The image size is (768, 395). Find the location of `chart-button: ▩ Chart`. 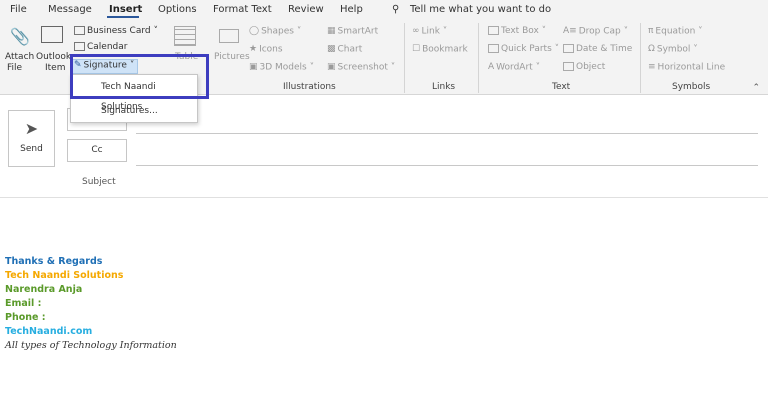

chart-button: ▩ Chart is located at coordinates (344, 49).